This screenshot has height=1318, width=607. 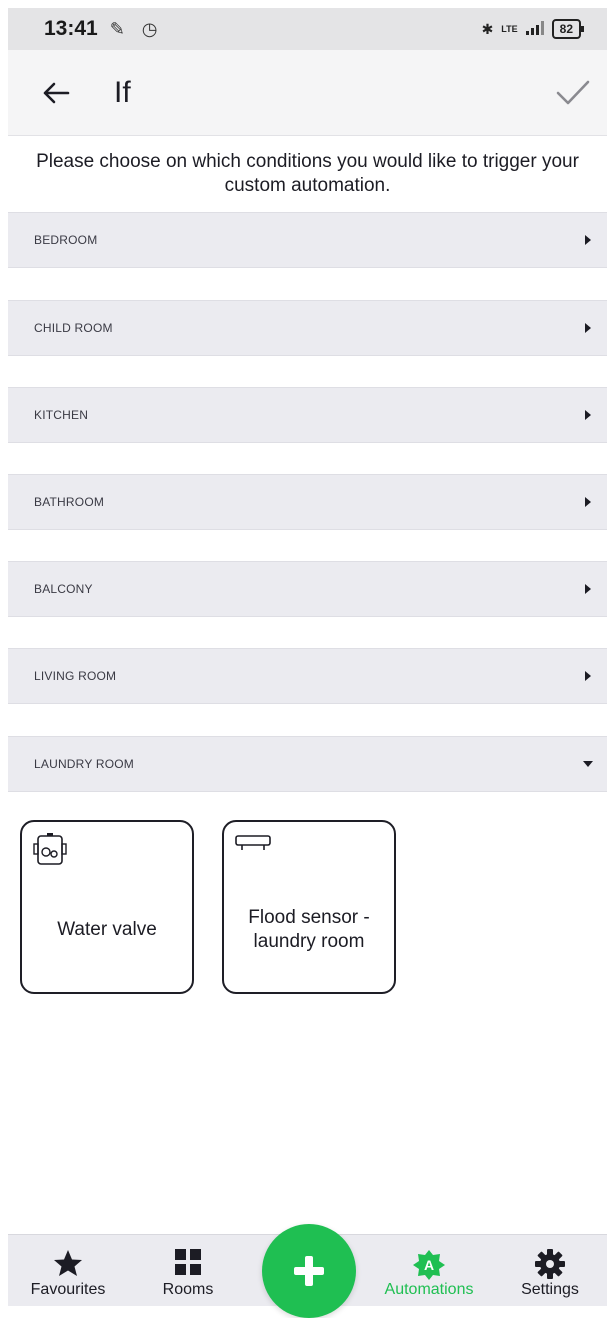 I want to click on room-label: LIVING ROOM, so click(x=75, y=676).